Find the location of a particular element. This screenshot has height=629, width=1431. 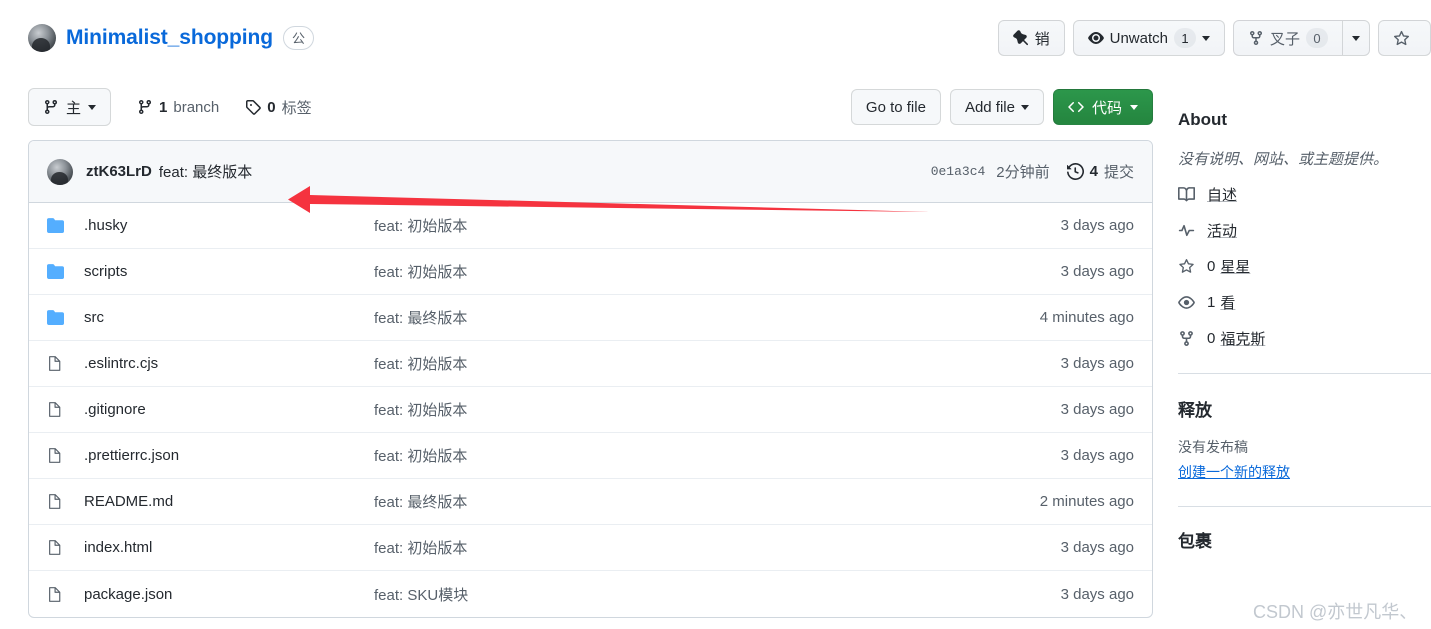

repo-name-link: Minimalist_shopping is located at coordinates (169, 38).